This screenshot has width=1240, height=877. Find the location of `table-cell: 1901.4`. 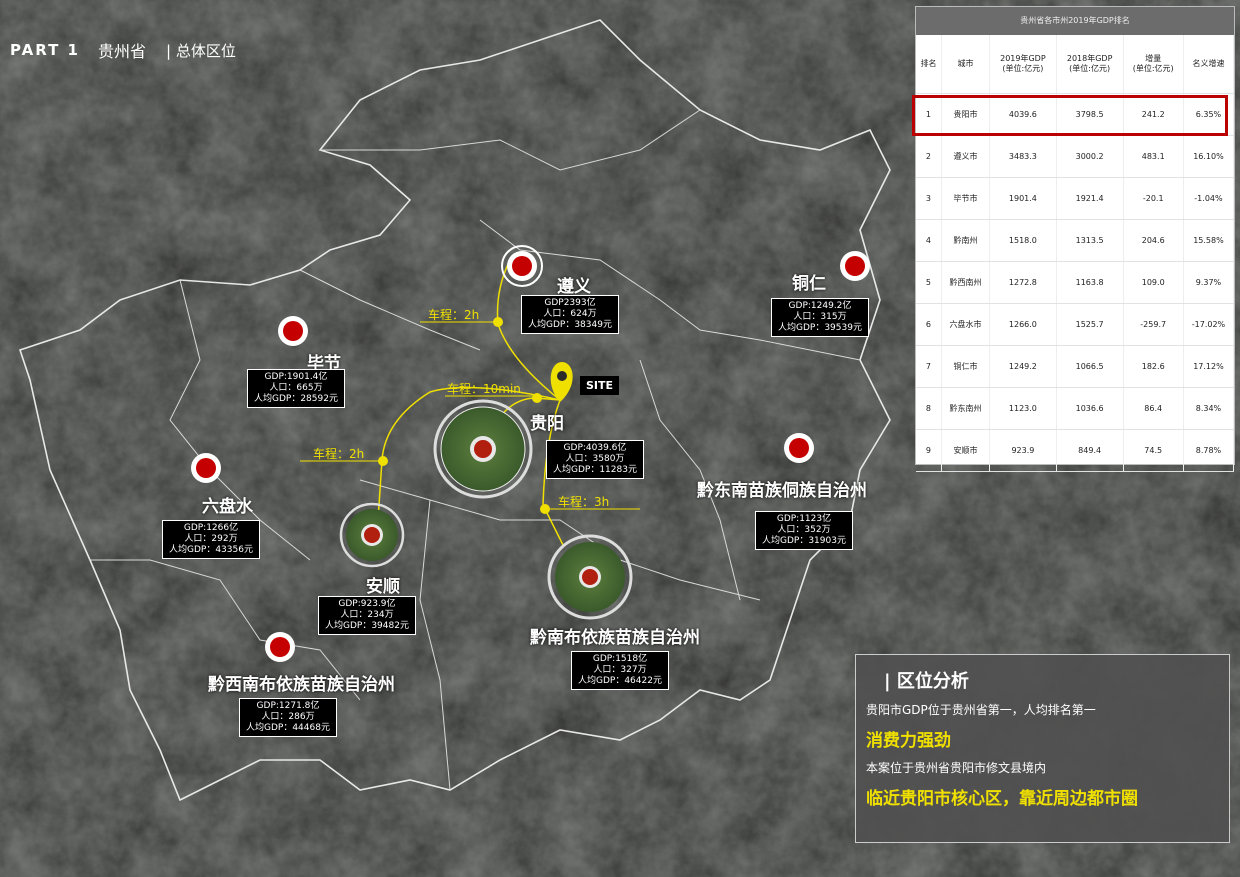

table-cell: 1901.4 is located at coordinates (1023, 198).